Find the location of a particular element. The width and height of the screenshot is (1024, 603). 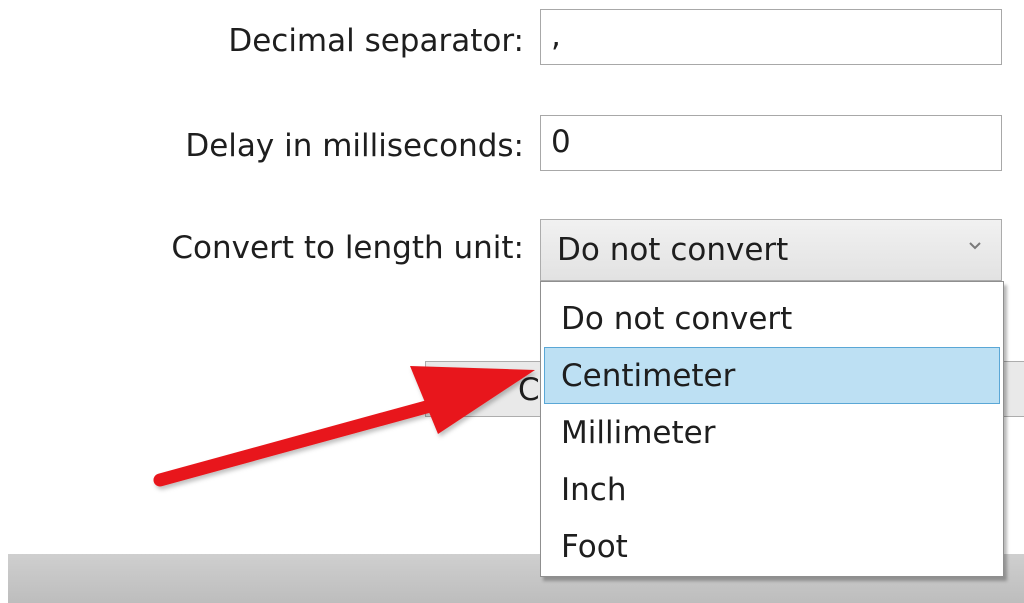

delay-input: 0 is located at coordinates (771, 143).